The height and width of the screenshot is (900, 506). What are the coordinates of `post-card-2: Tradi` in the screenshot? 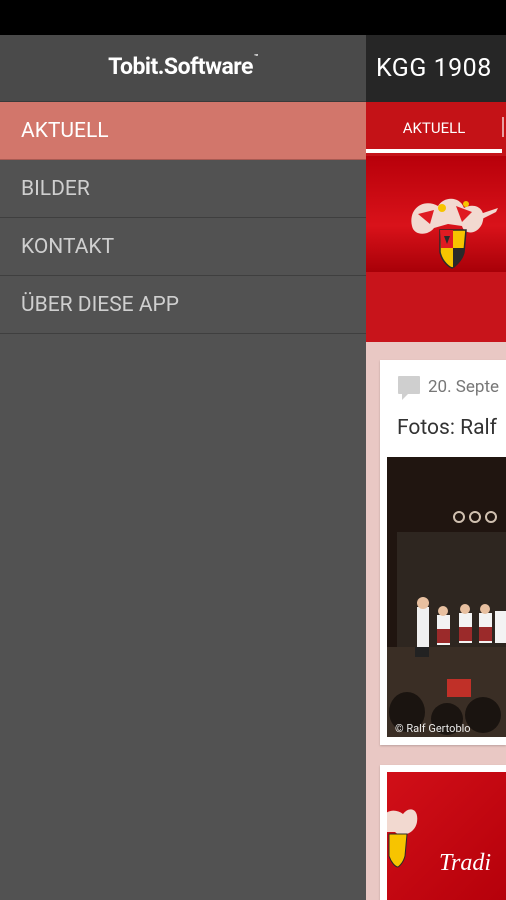 It's located at (443, 832).